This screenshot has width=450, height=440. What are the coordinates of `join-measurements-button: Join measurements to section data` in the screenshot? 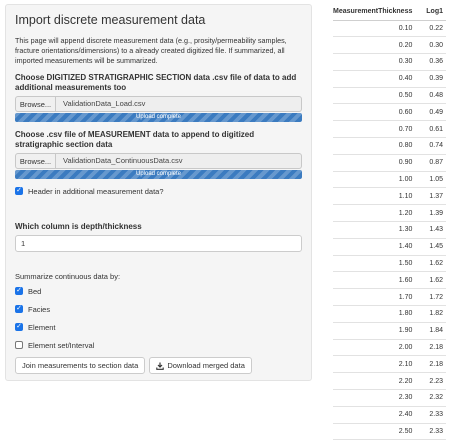 It's located at (80, 365).